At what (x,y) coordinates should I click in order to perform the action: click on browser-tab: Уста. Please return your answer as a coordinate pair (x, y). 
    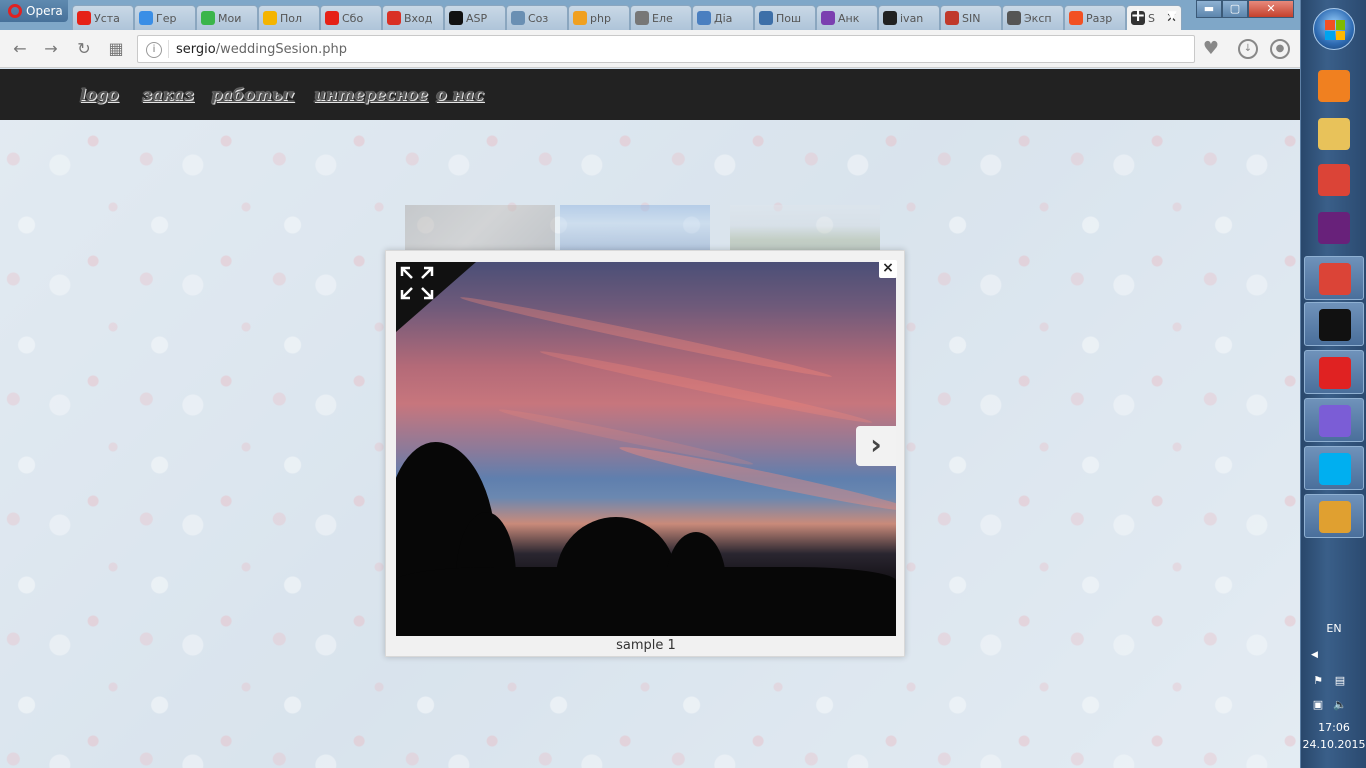
    Looking at the image, I should click on (103, 17).